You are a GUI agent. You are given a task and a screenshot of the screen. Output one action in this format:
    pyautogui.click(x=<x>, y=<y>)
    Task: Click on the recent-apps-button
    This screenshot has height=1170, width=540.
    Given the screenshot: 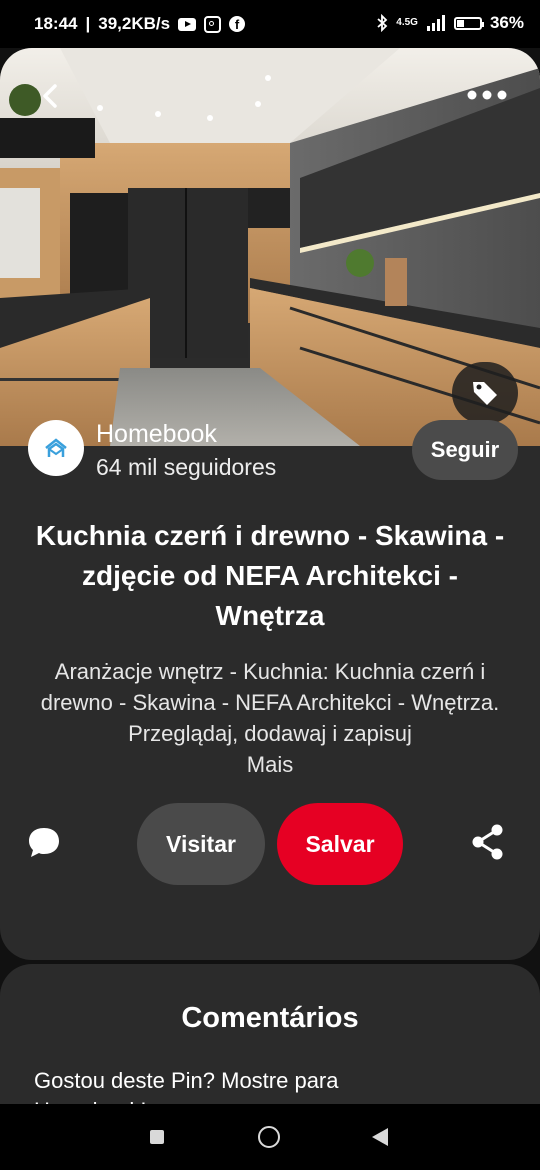 What is the action you would take?
    pyautogui.click(x=157, y=1137)
    